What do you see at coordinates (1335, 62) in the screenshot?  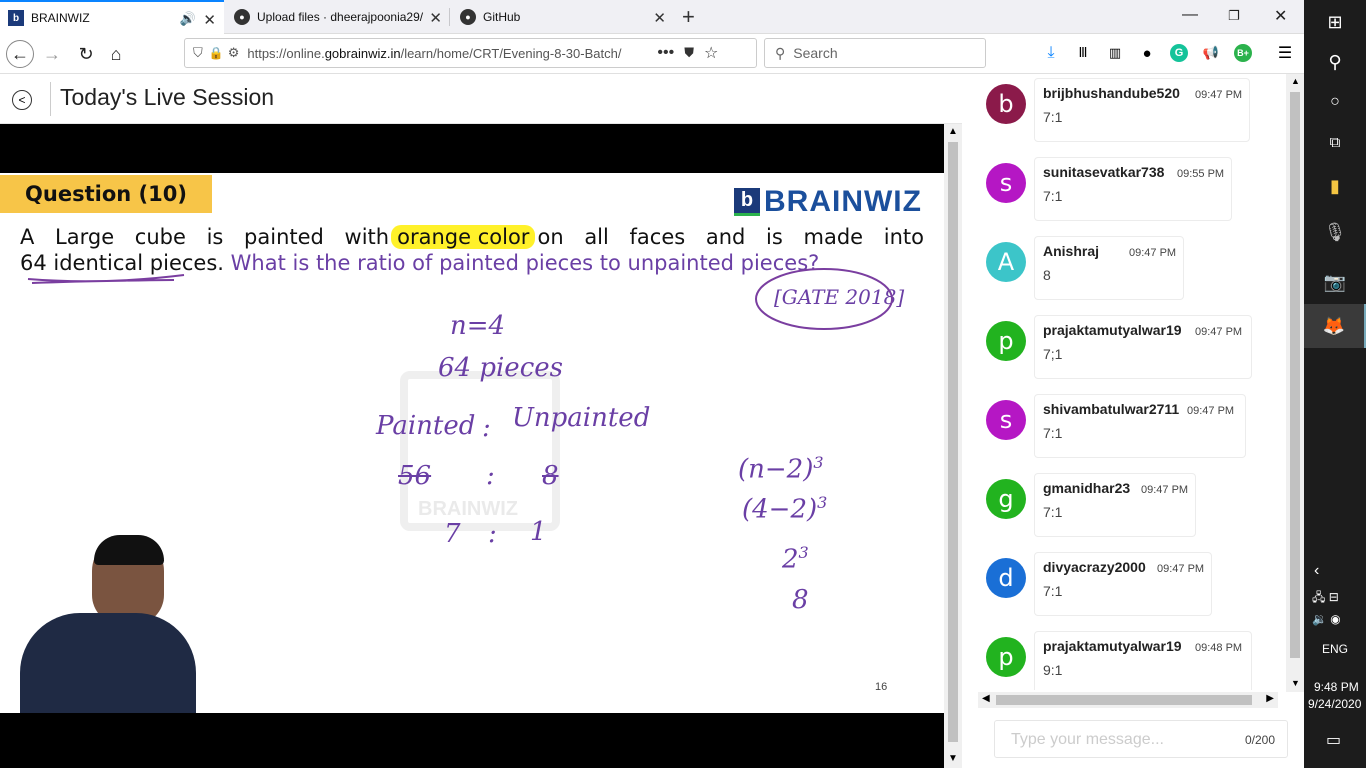 I see `search-icon: ⚲` at bounding box center [1335, 62].